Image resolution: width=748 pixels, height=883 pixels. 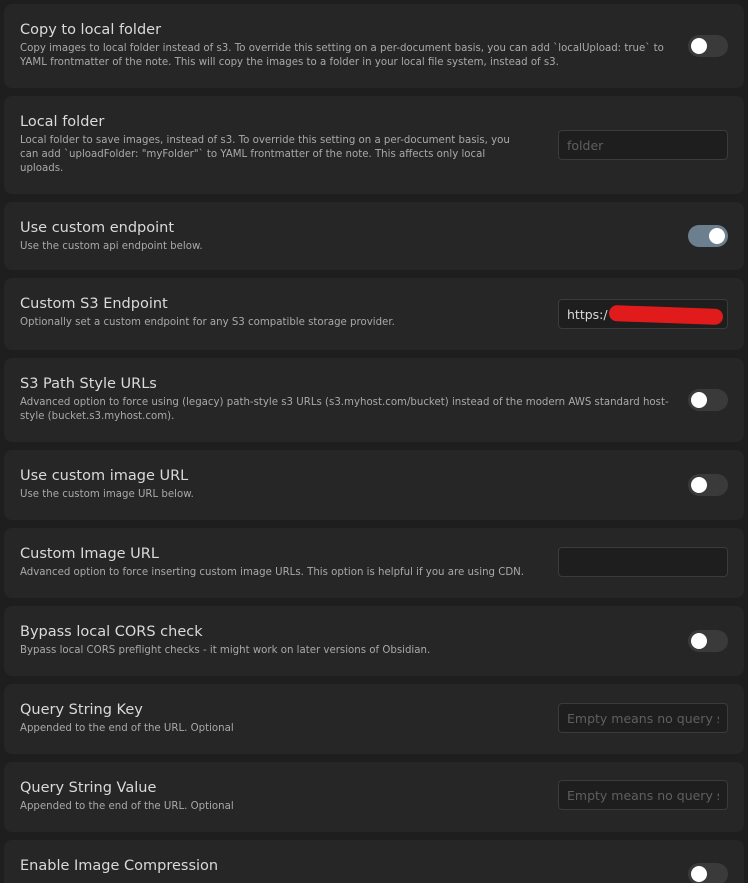 I want to click on custom-image-url-input, so click(x=643, y=562).